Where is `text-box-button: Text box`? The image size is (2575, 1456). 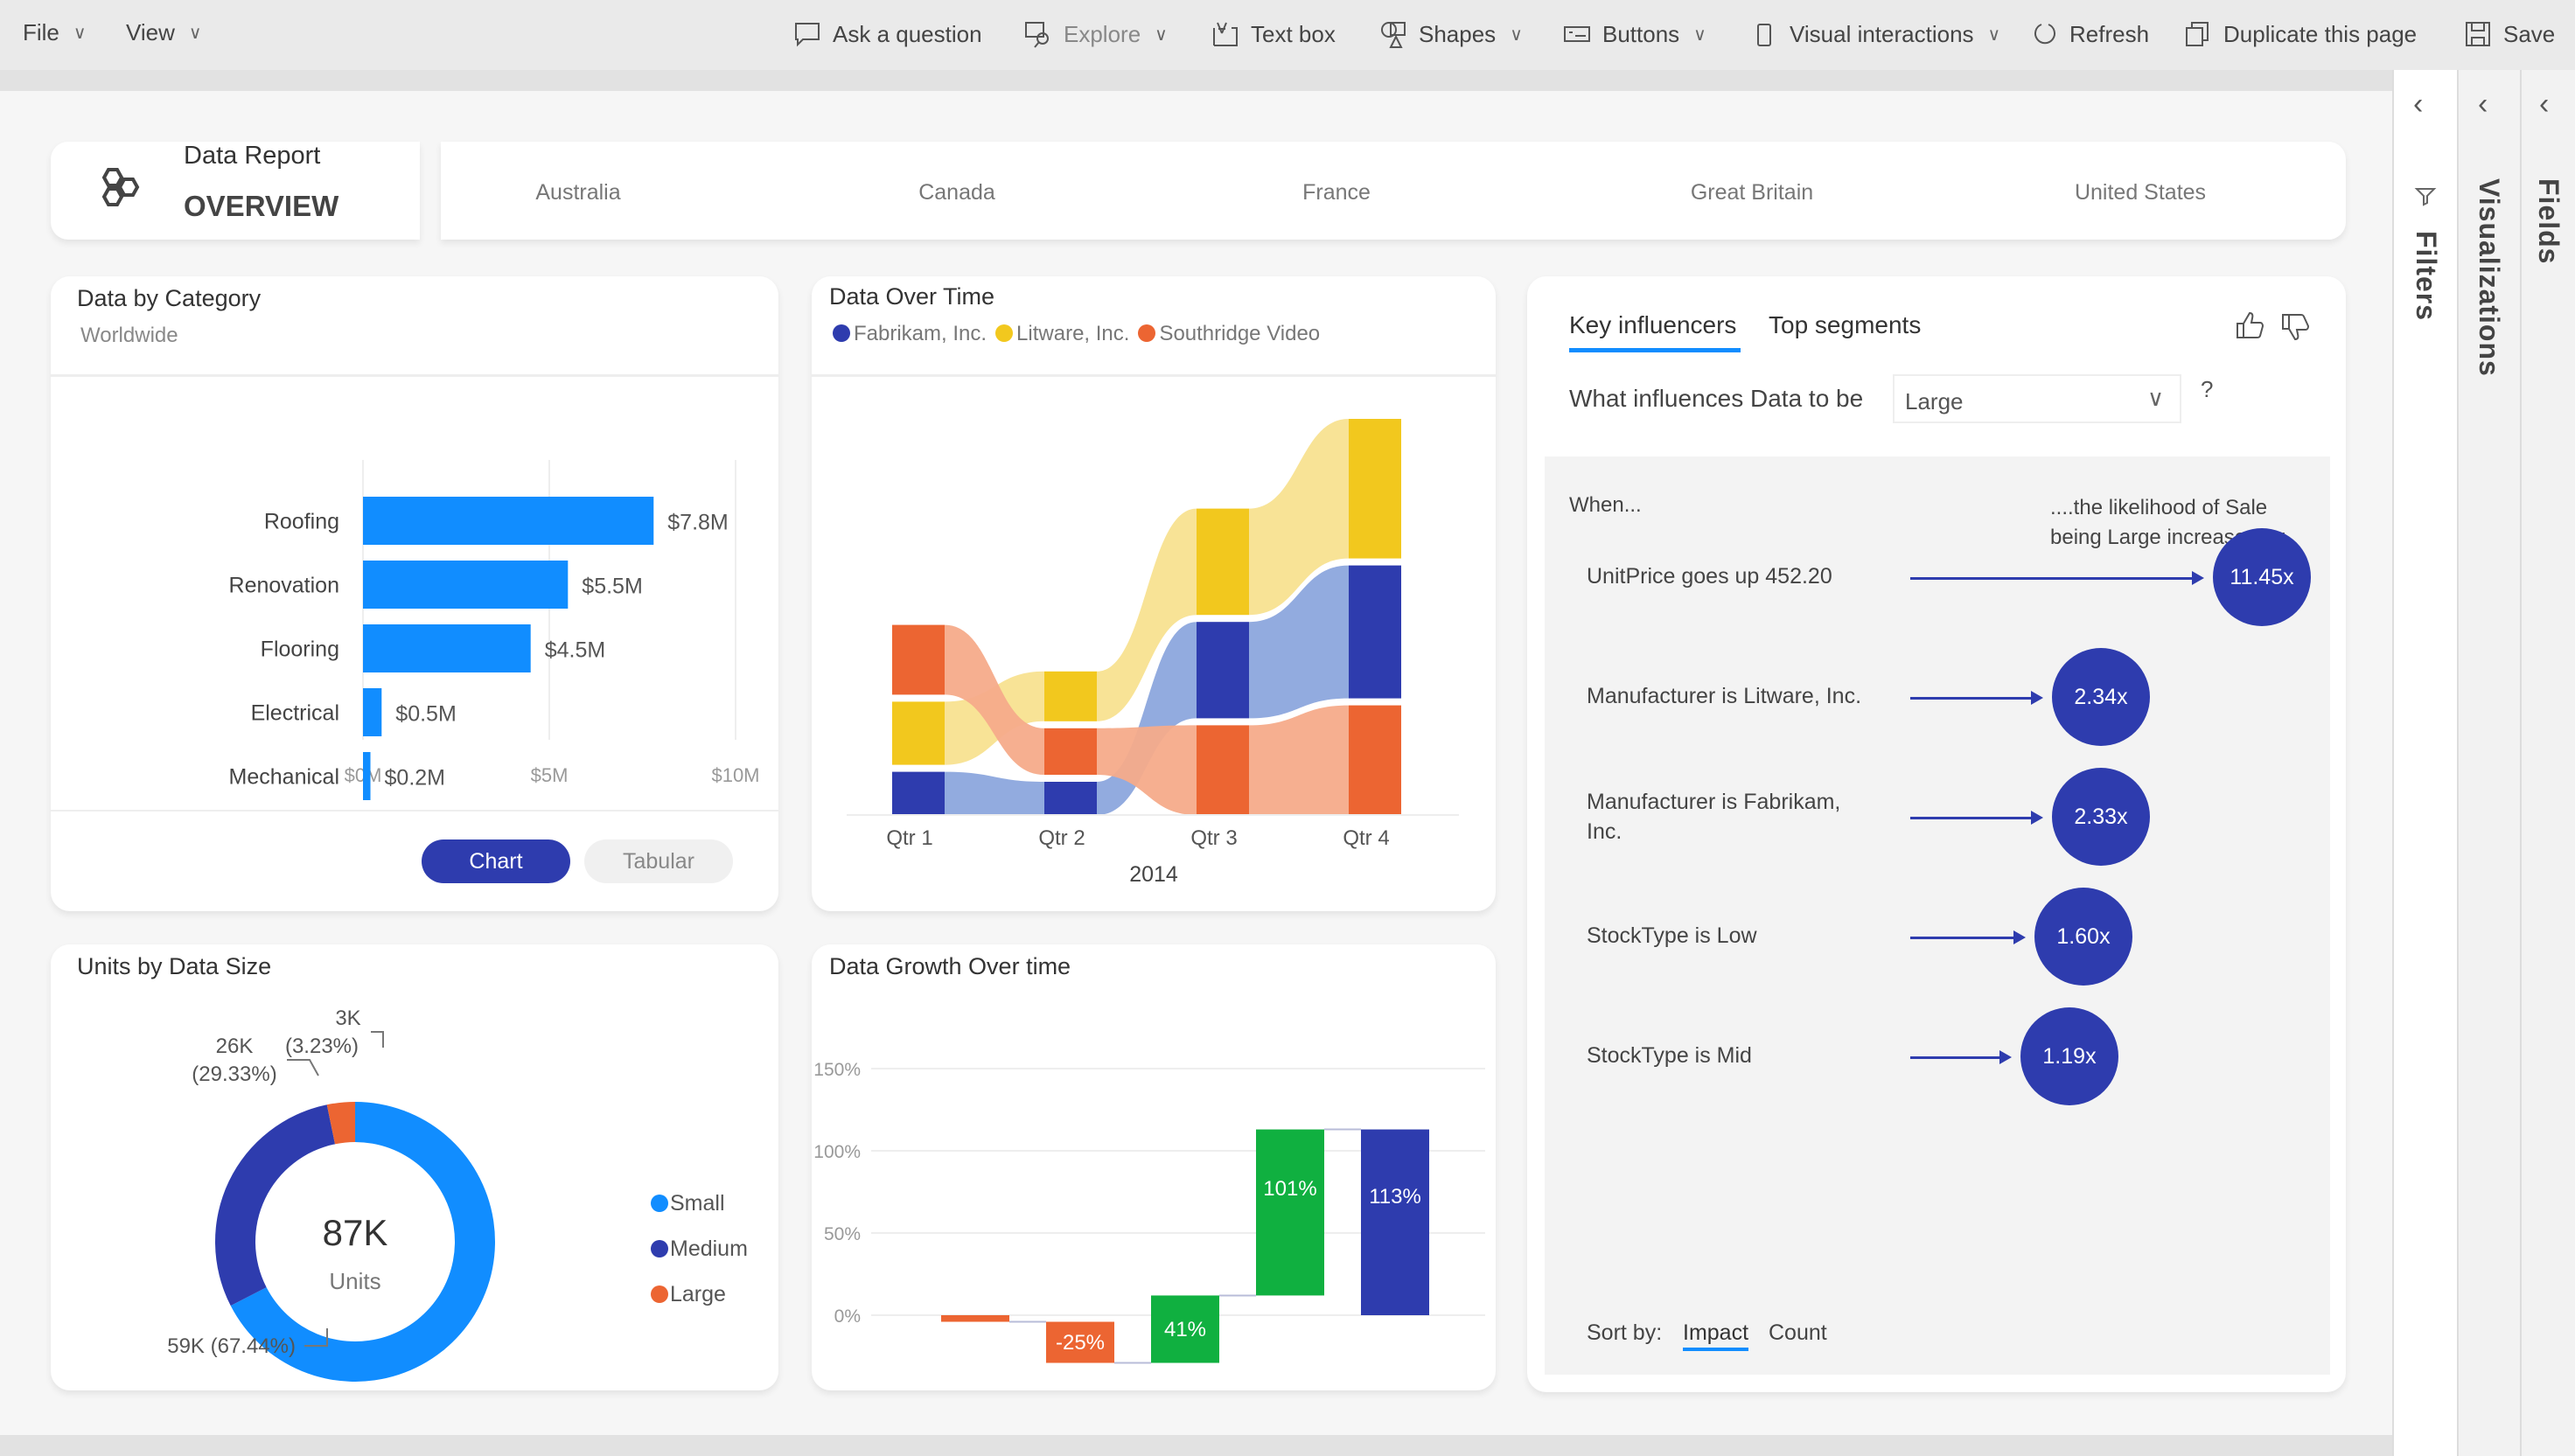
text-box-button: Text box is located at coordinates (1273, 34).